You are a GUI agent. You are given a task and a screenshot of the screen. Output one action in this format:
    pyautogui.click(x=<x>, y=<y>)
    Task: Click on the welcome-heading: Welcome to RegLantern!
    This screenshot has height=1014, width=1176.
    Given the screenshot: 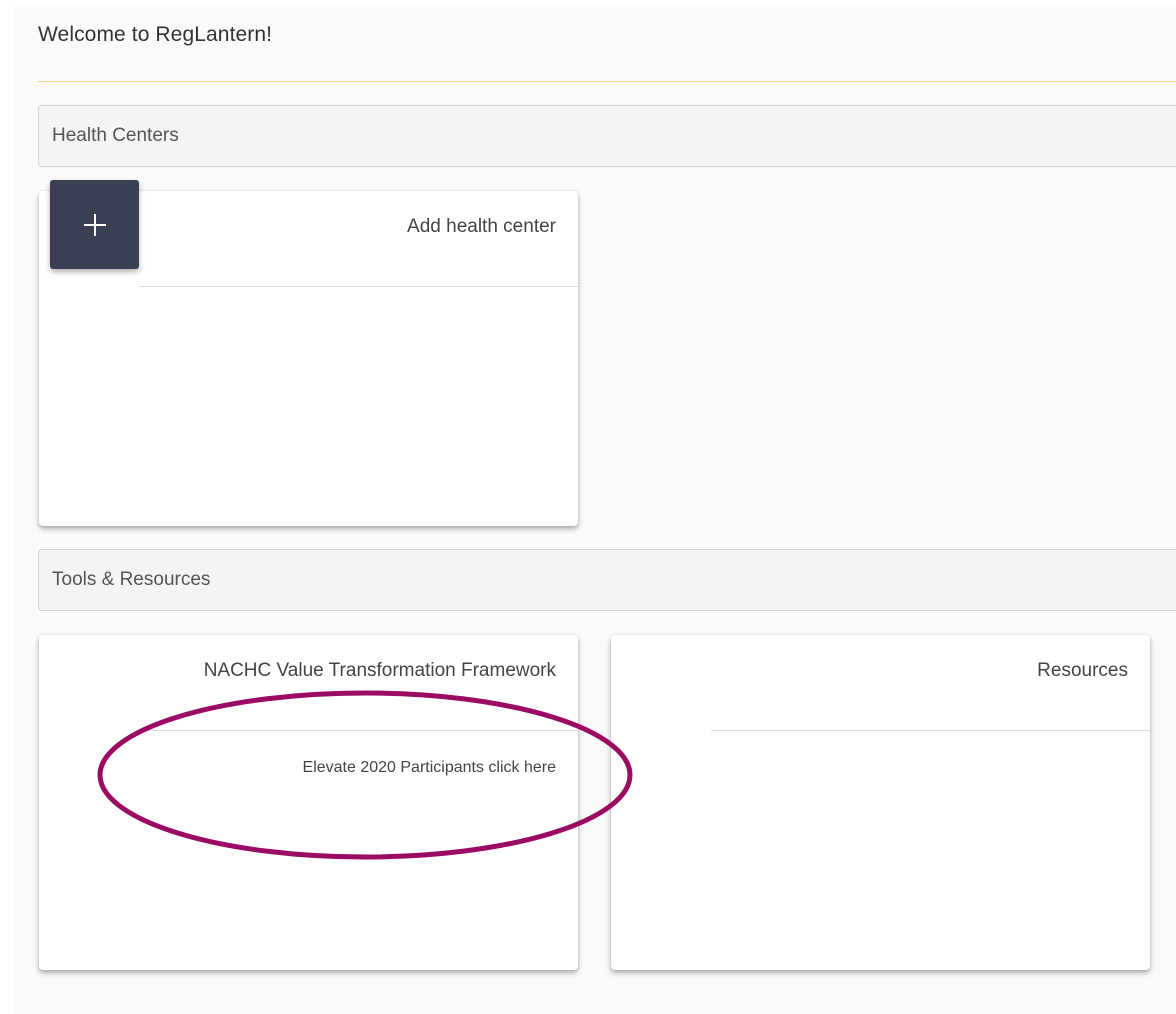 What is the action you would take?
    pyautogui.click(x=155, y=34)
    